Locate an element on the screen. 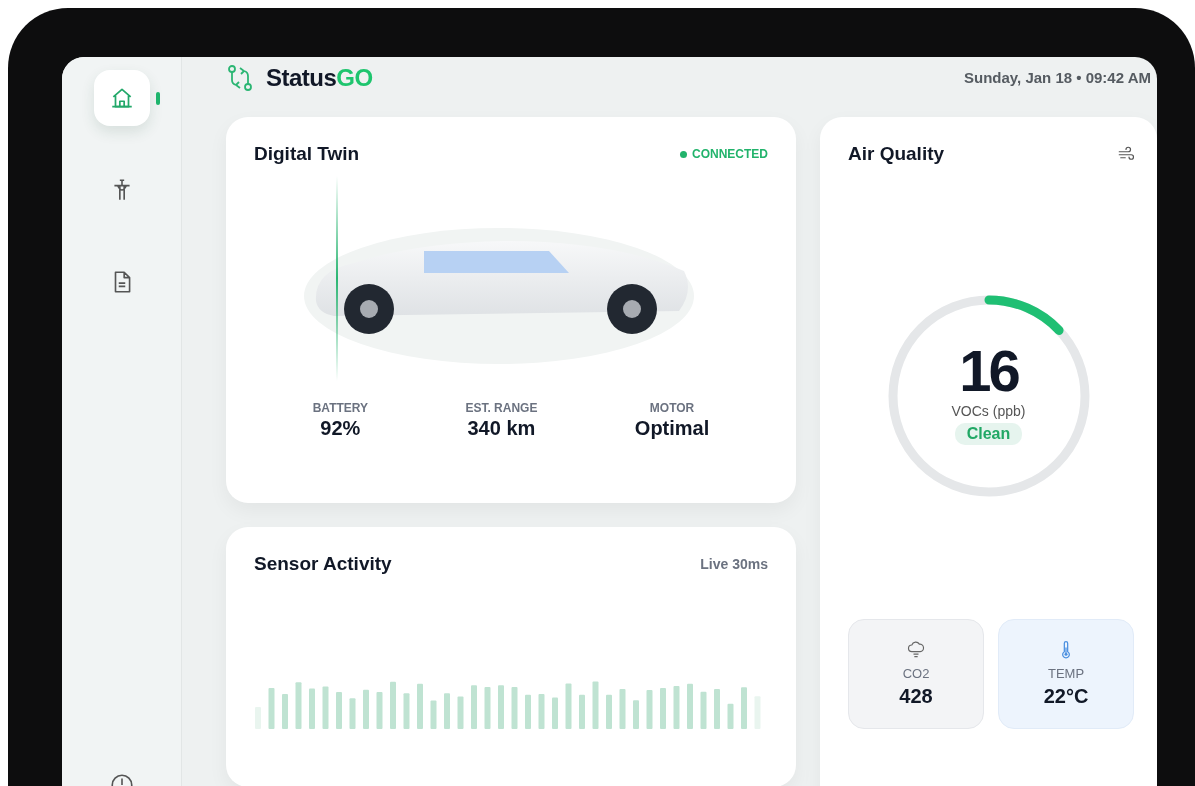  stat-label: MOTOR is located at coordinates (672, 408).